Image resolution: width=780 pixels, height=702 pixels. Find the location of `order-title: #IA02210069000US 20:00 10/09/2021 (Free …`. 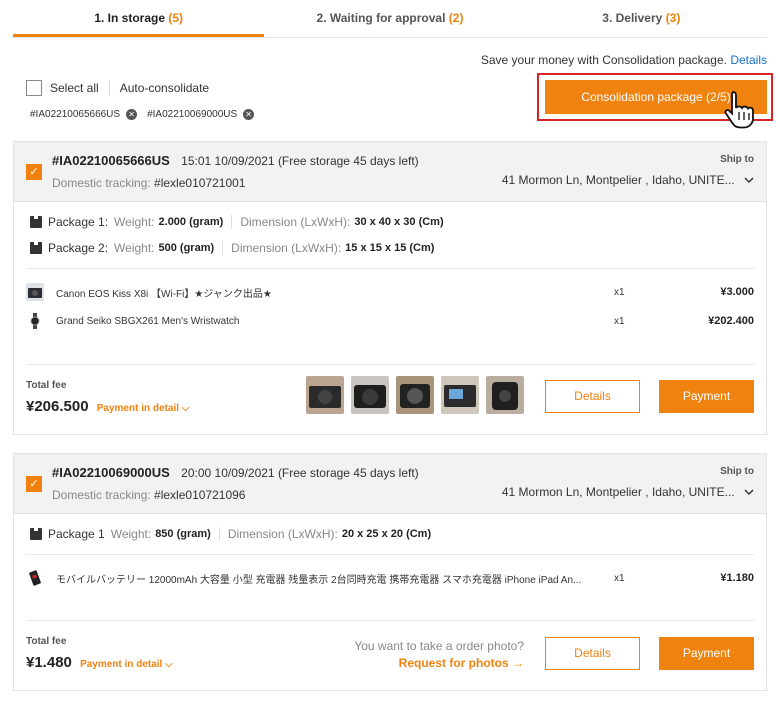

order-title: #IA02210069000US 20:00 10/09/2021 (Free … is located at coordinates (235, 472).